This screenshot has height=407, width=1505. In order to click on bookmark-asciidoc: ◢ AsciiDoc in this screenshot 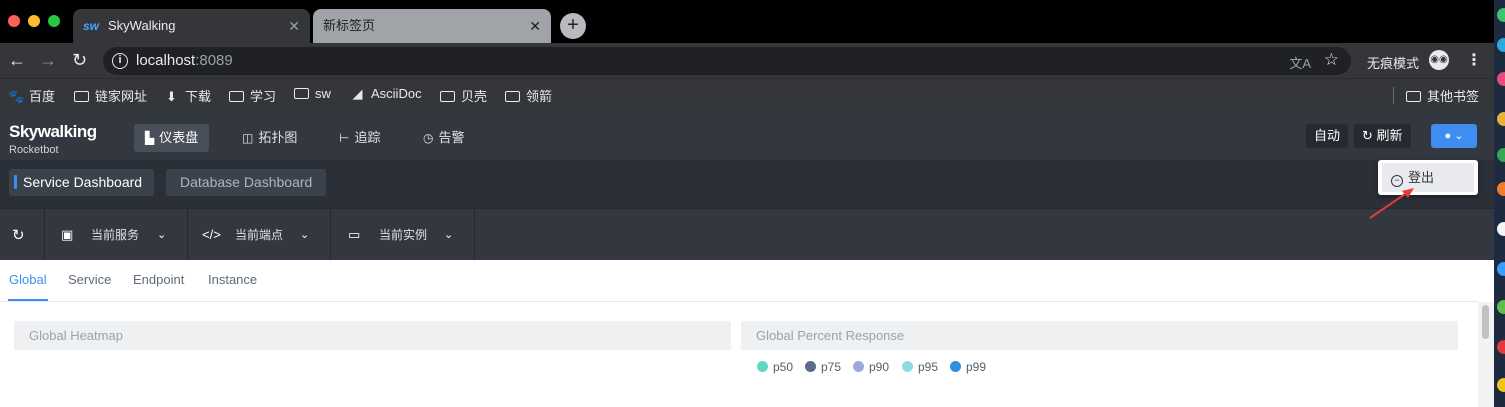, I will do `click(386, 94)`.